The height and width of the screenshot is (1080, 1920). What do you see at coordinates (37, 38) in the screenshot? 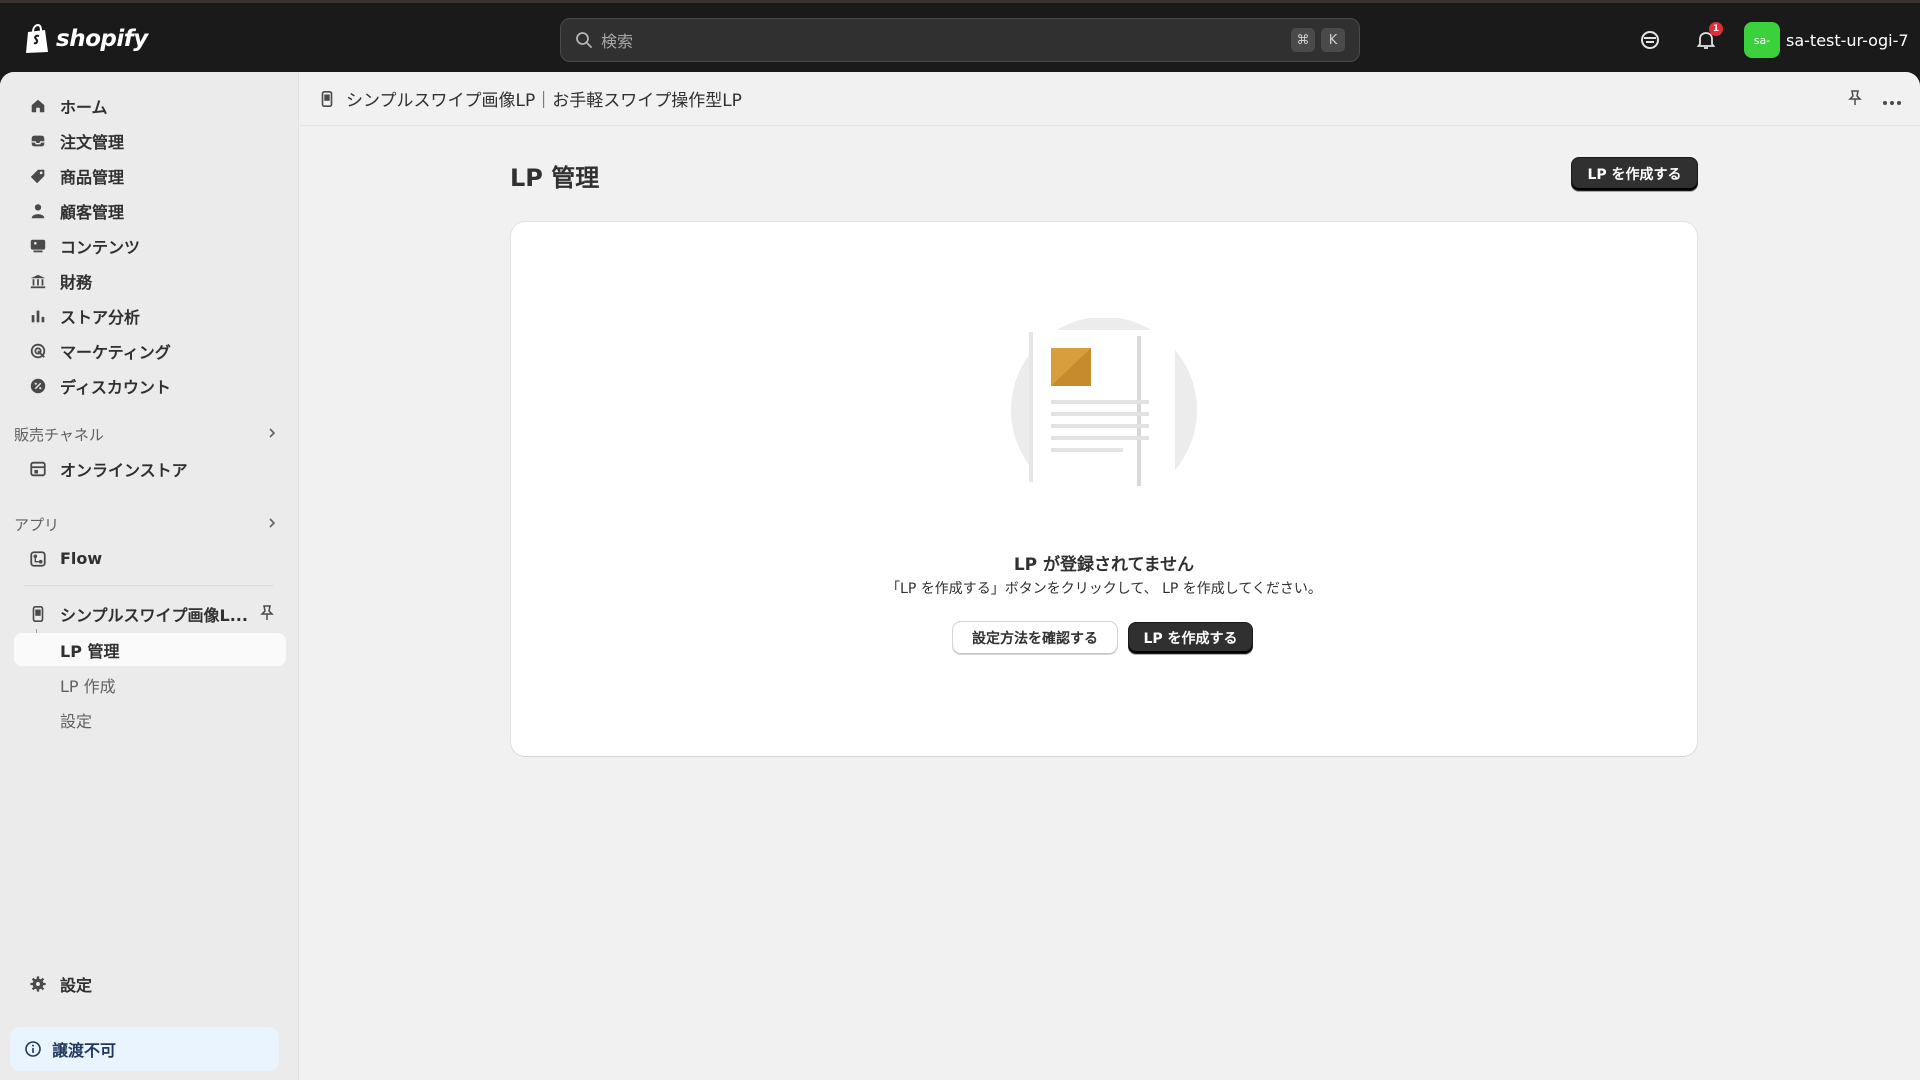
I see `shopify-bag-icon` at bounding box center [37, 38].